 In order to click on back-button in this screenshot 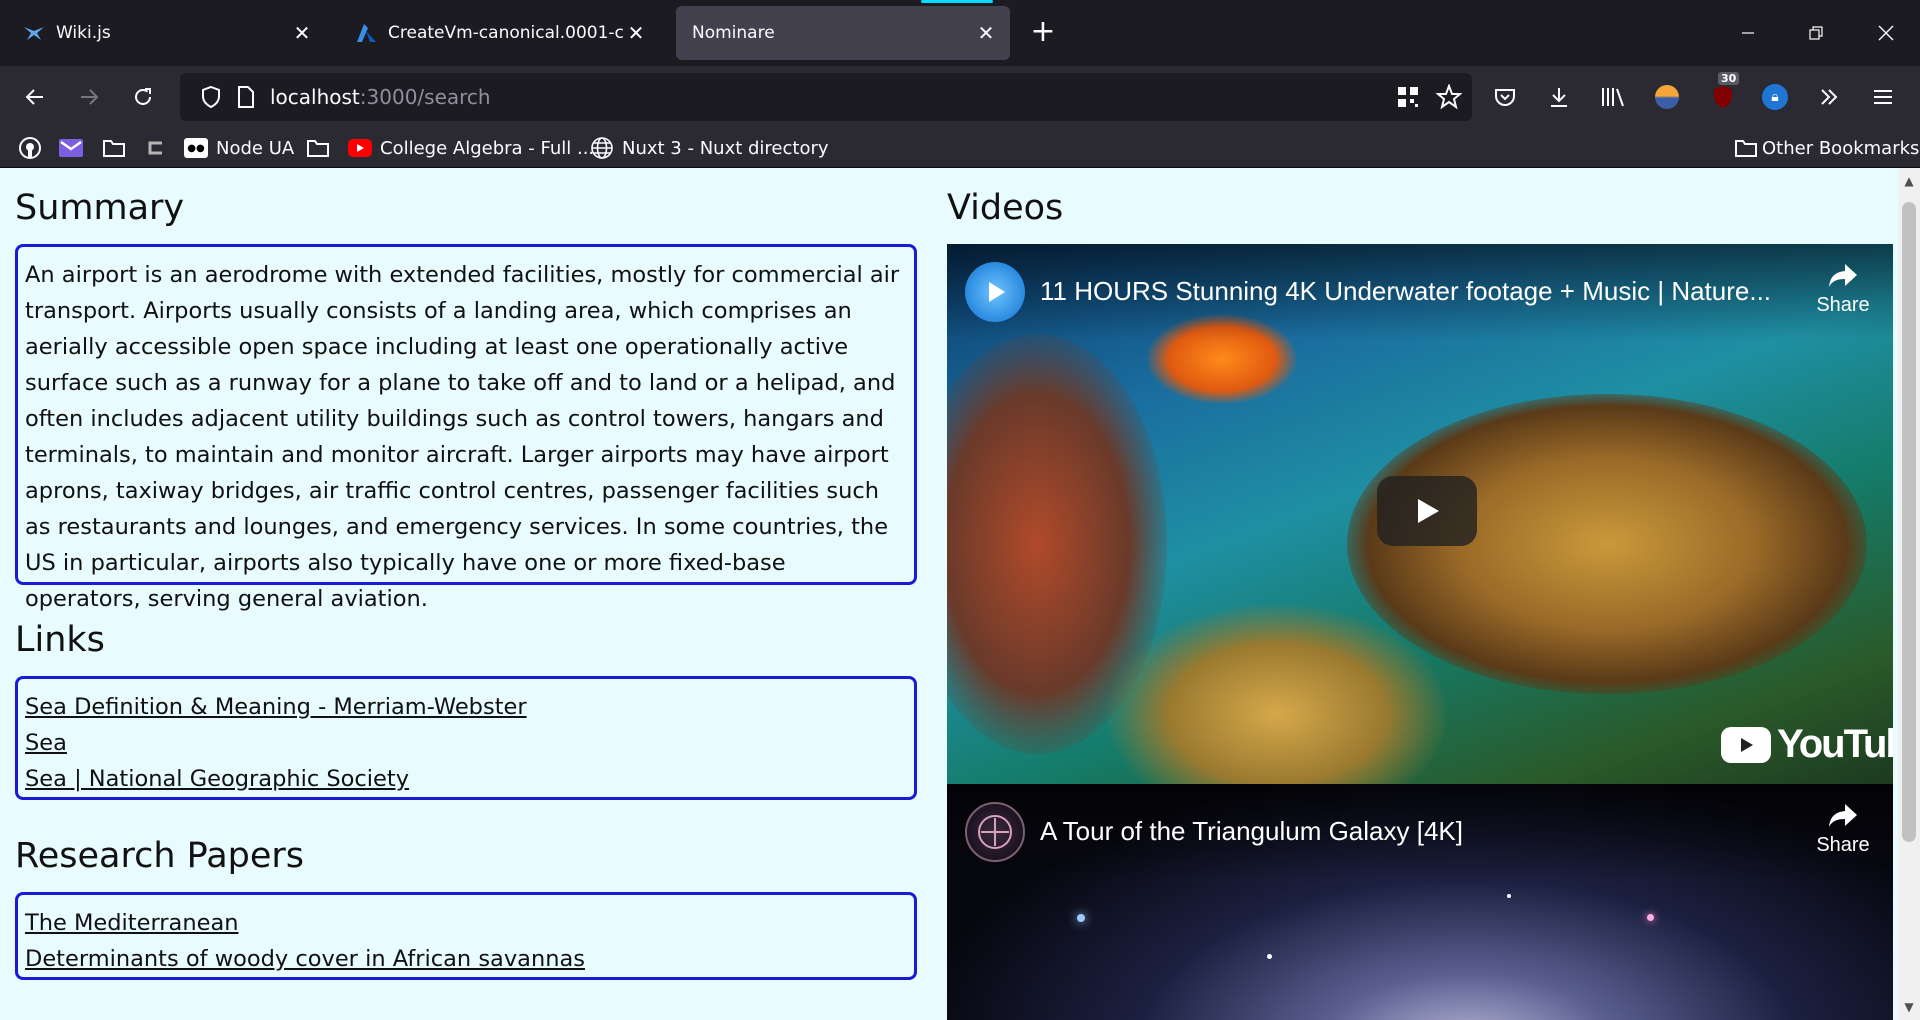, I will do `click(35, 97)`.